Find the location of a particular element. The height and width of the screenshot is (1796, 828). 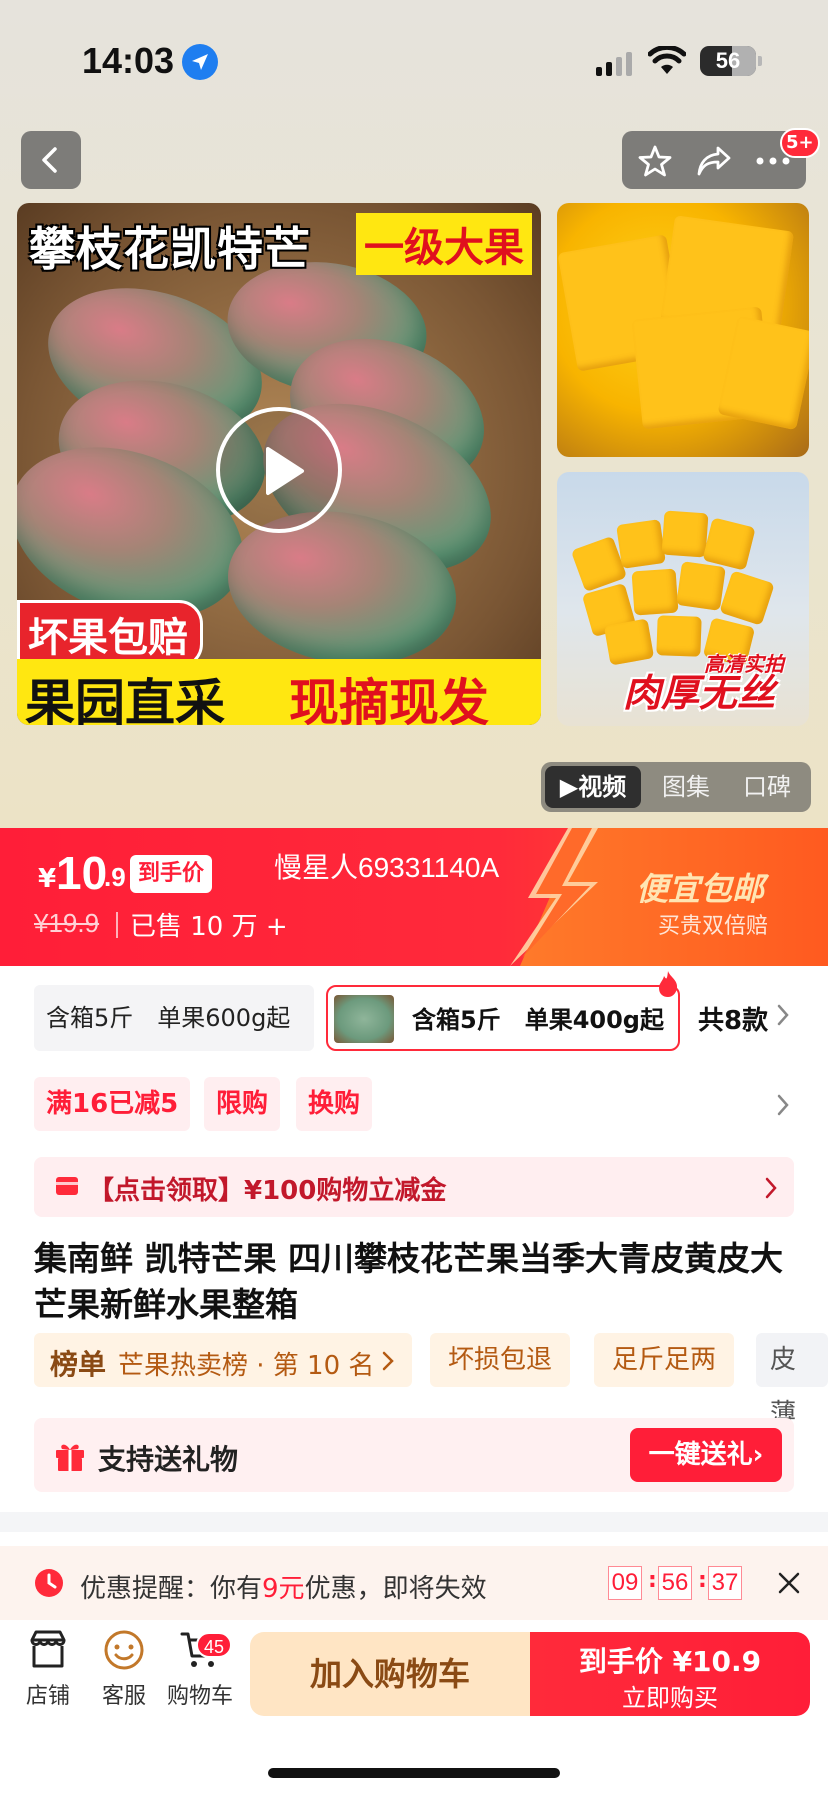

price-integer: 10 is located at coordinates (82, 873).